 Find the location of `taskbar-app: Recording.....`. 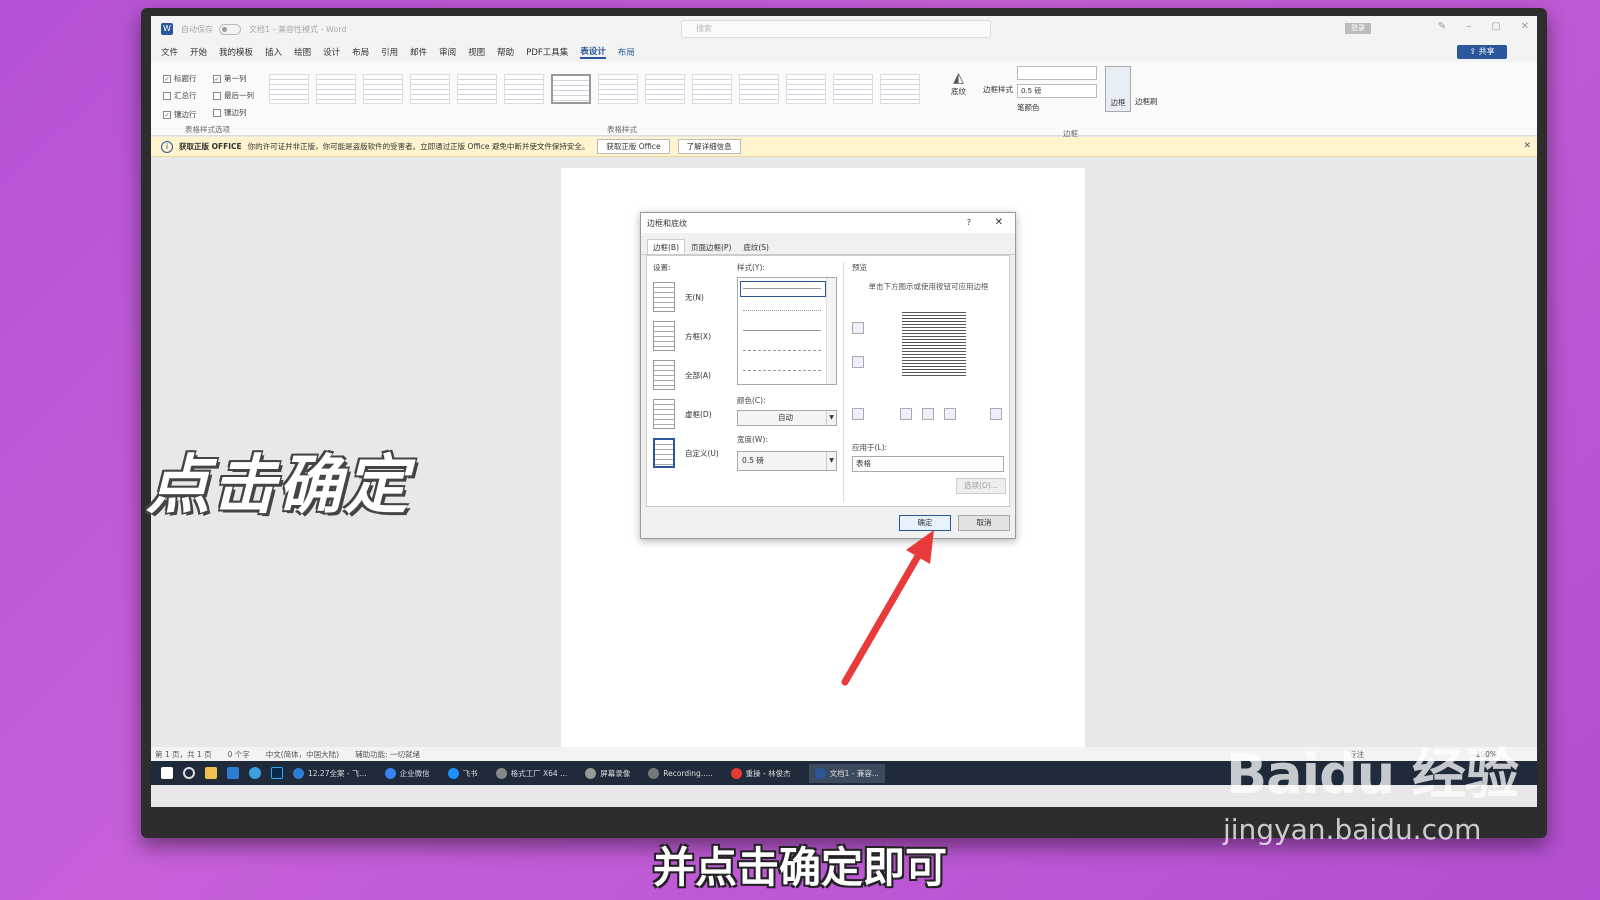

taskbar-app: Recording..... is located at coordinates (680, 773).